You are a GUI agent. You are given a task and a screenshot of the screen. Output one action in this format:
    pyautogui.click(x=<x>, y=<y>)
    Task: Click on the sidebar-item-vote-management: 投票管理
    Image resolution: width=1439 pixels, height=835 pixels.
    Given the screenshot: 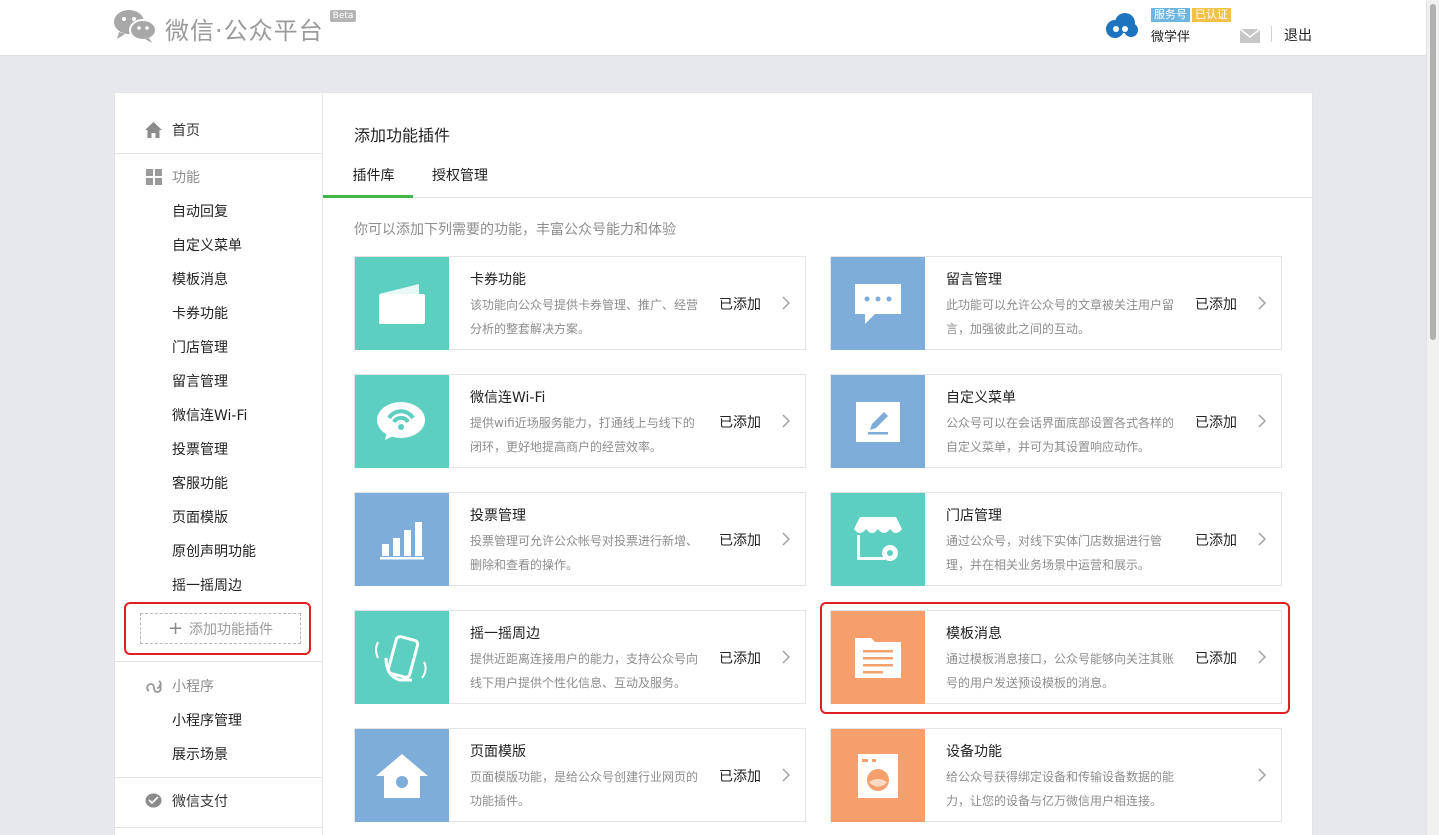 What is the action you would take?
    pyautogui.click(x=200, y=449)
    